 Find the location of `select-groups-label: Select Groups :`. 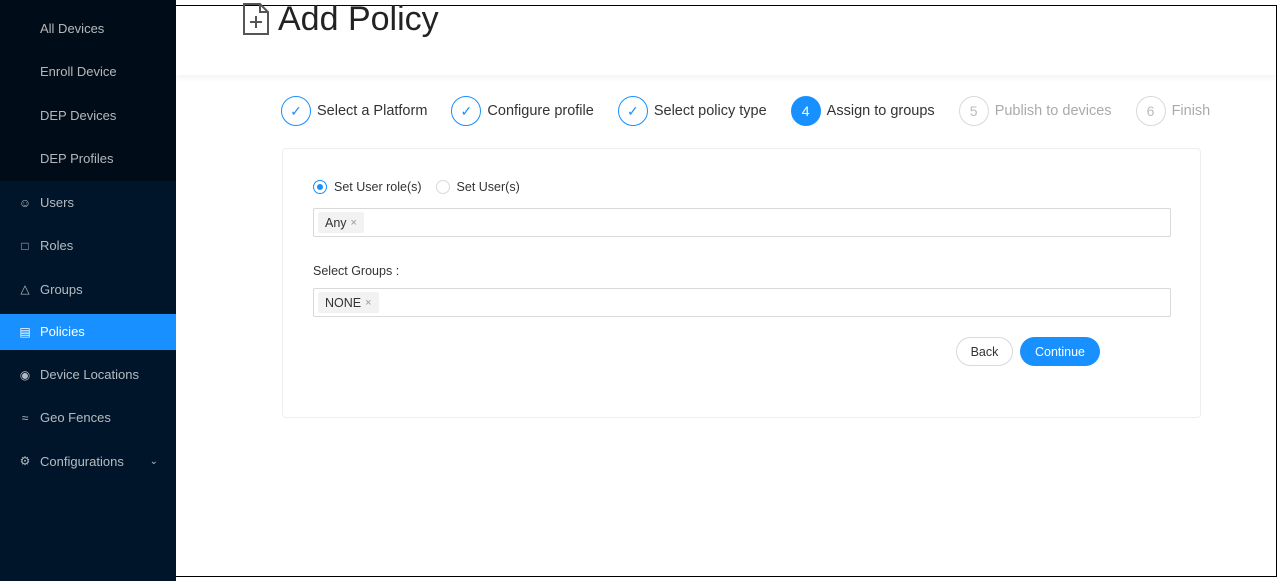

select-groups-label: Select Groups : is located at coordinates (356, 271).